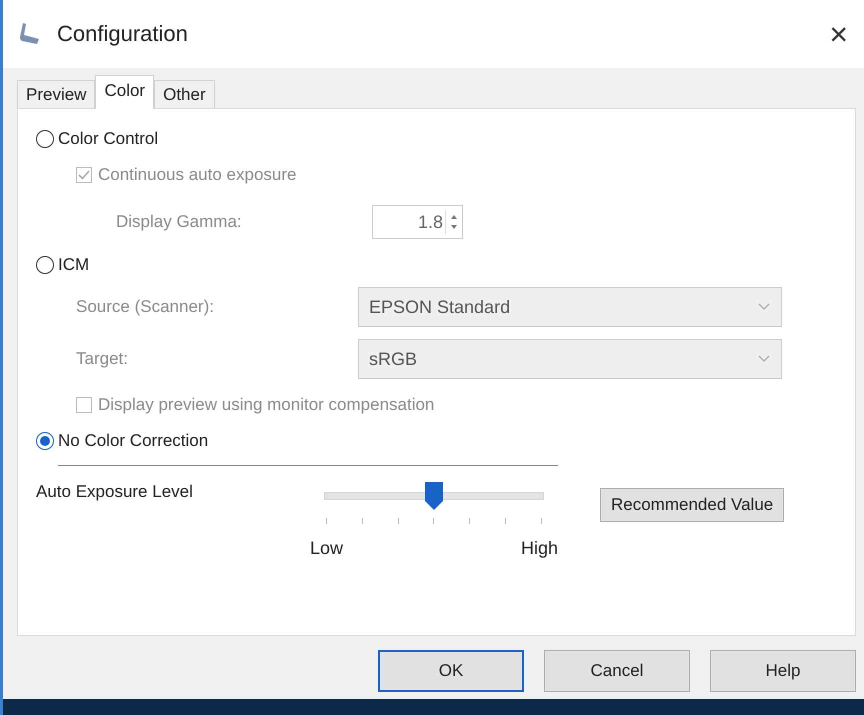 Image resolution: width=864 pixels, height=715 pixels. Describe the element at coordinates (838, 34) in the screenshot. I see `close-button: ×` at that location.